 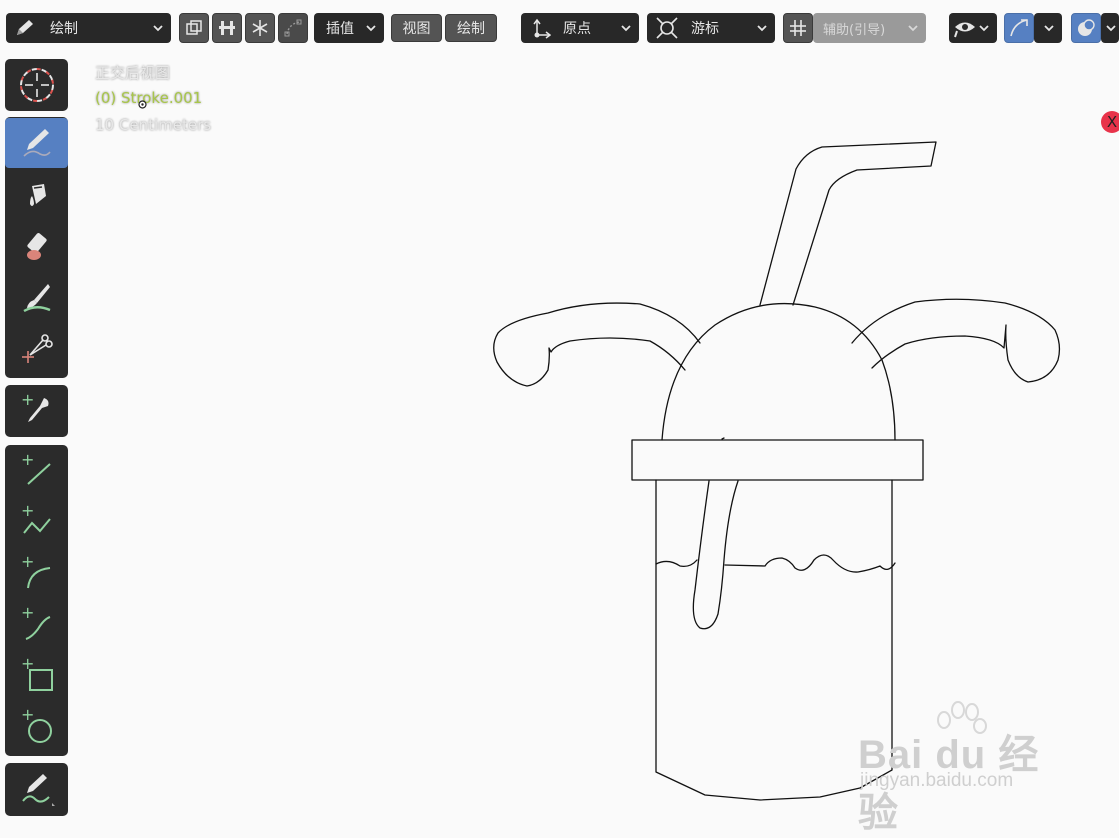 I want to click on watermark-url: jingyan.baidu.com, so click(x=937, y=780).